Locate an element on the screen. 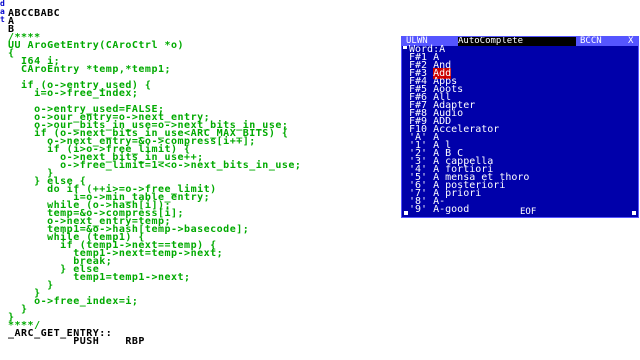  popup-statusbar: EOF is located at coordinates (520, 212).